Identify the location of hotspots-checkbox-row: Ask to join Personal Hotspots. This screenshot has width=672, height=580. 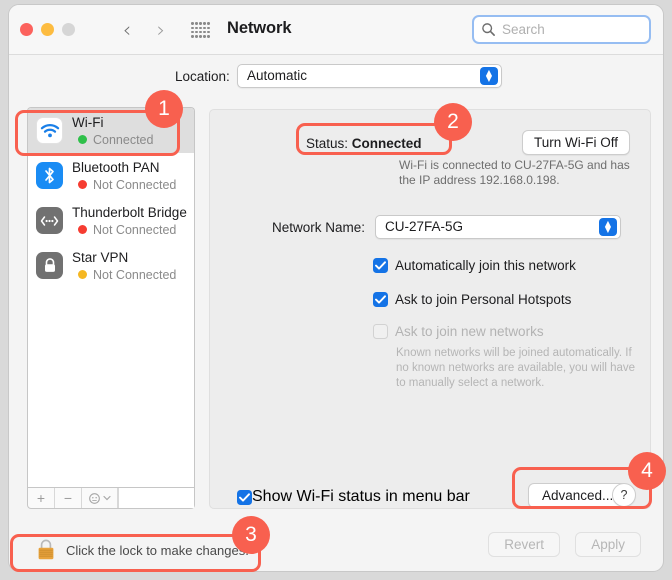
(472, 299).